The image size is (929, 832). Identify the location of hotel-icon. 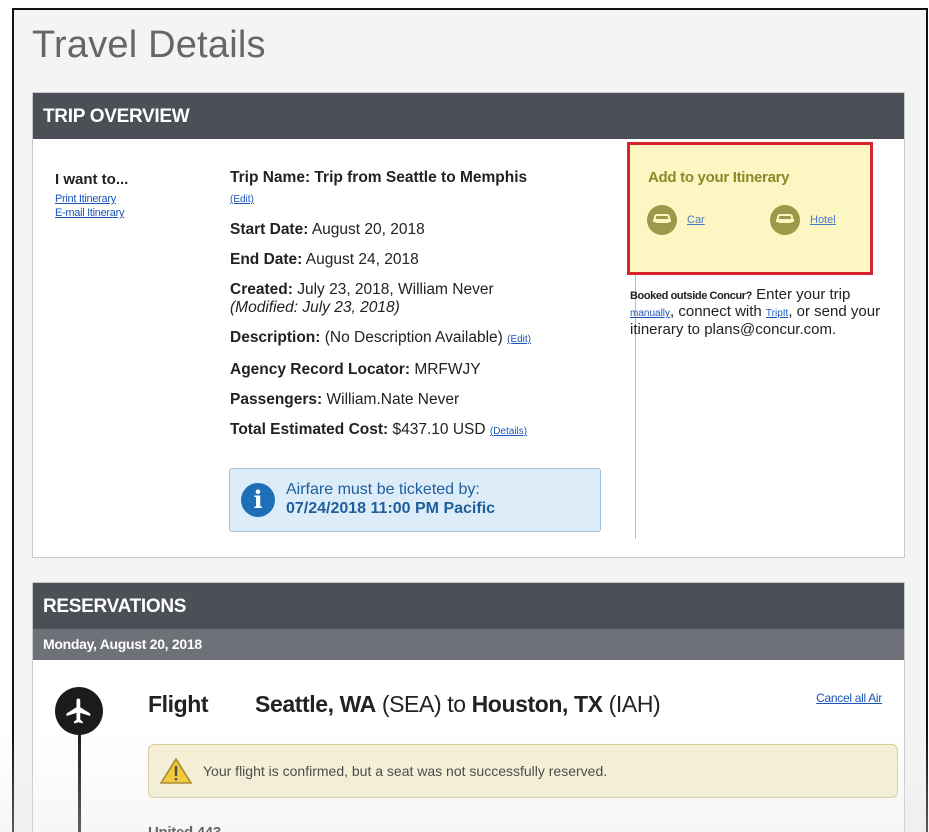
(785, 220).